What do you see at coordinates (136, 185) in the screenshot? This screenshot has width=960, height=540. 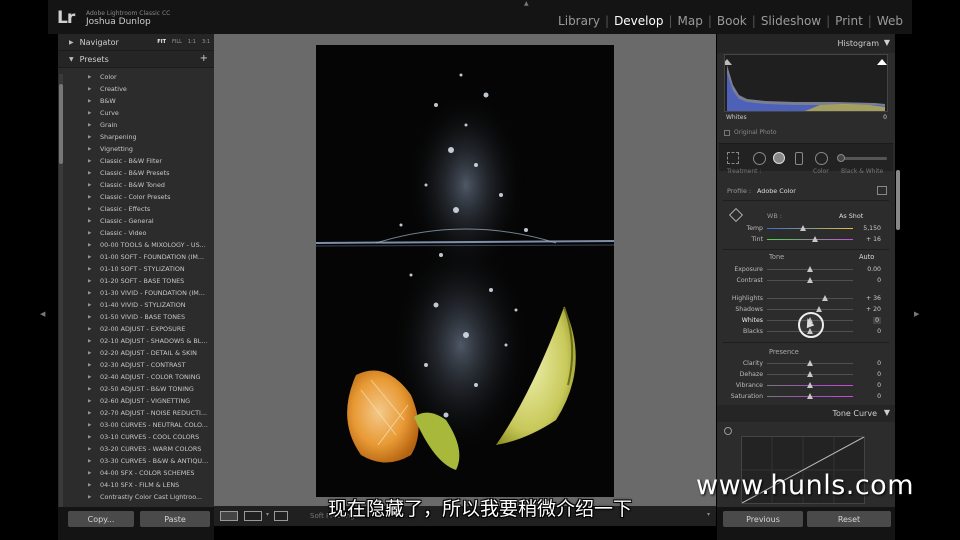 I see `preset-folder: ▶ Classic - B&W Toned` at bounding box center [136, 185].